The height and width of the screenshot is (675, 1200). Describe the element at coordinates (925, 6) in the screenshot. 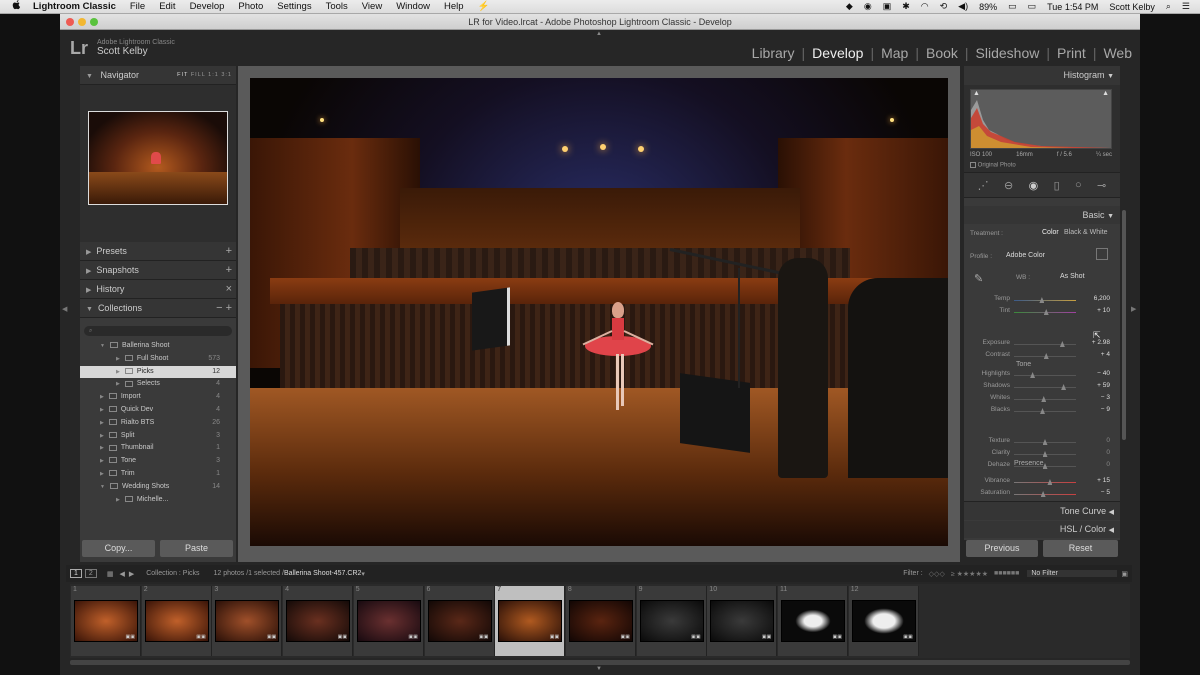

I see `wifi-icon: ◠` at that location.